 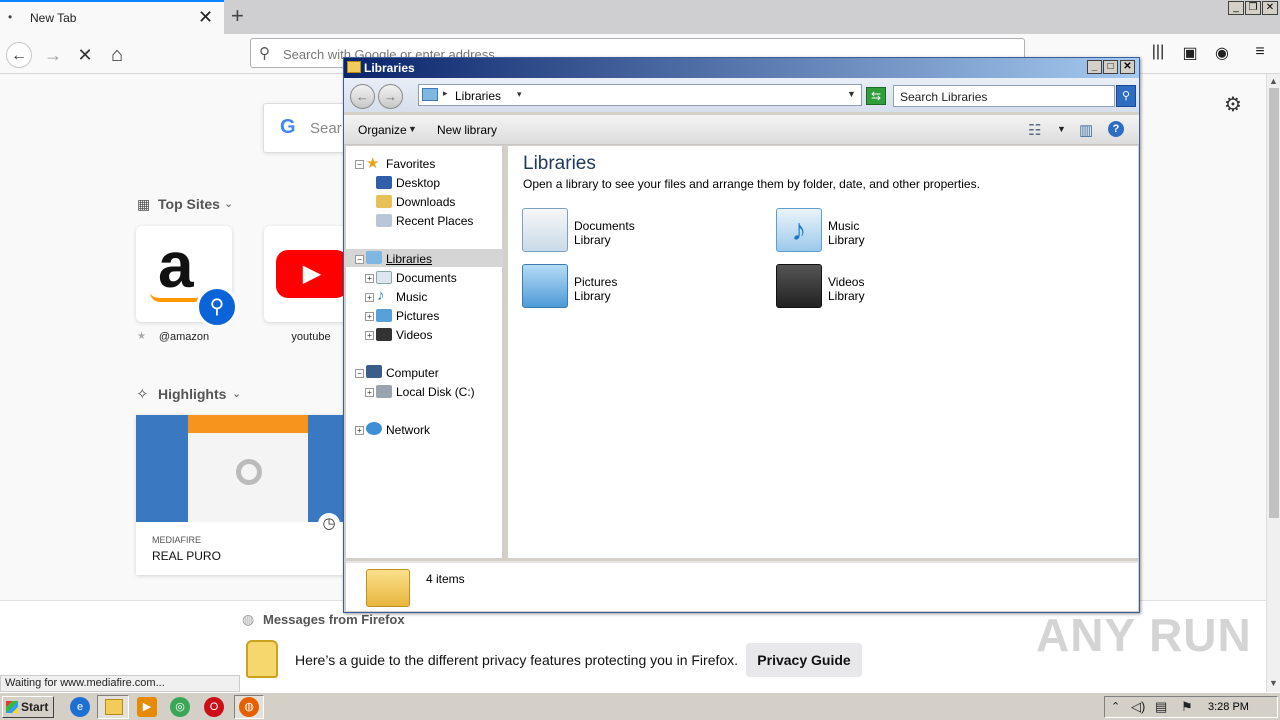 What do you see at coordinates (1034, 130) in the screenshot?
I see `view-options-icon: ☷` at bounding box center [1034, 130].